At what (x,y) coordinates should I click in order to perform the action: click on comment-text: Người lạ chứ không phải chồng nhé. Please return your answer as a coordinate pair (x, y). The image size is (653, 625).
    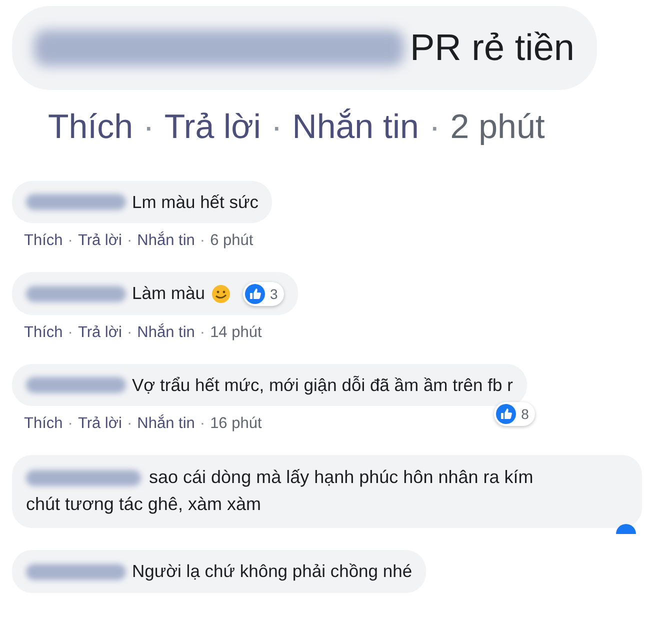
    Looking at the image, I should click on (272, 572).